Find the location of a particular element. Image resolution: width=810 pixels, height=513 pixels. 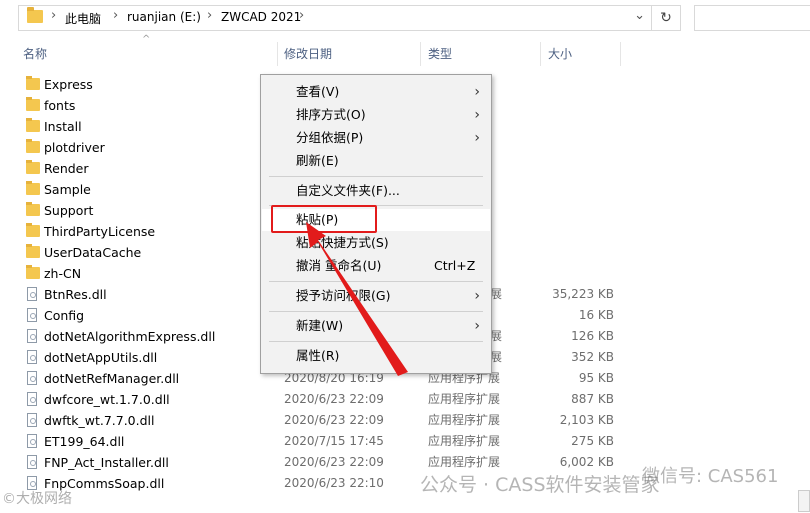

column-header-type: 类型 is located at coordinates (440, 54).